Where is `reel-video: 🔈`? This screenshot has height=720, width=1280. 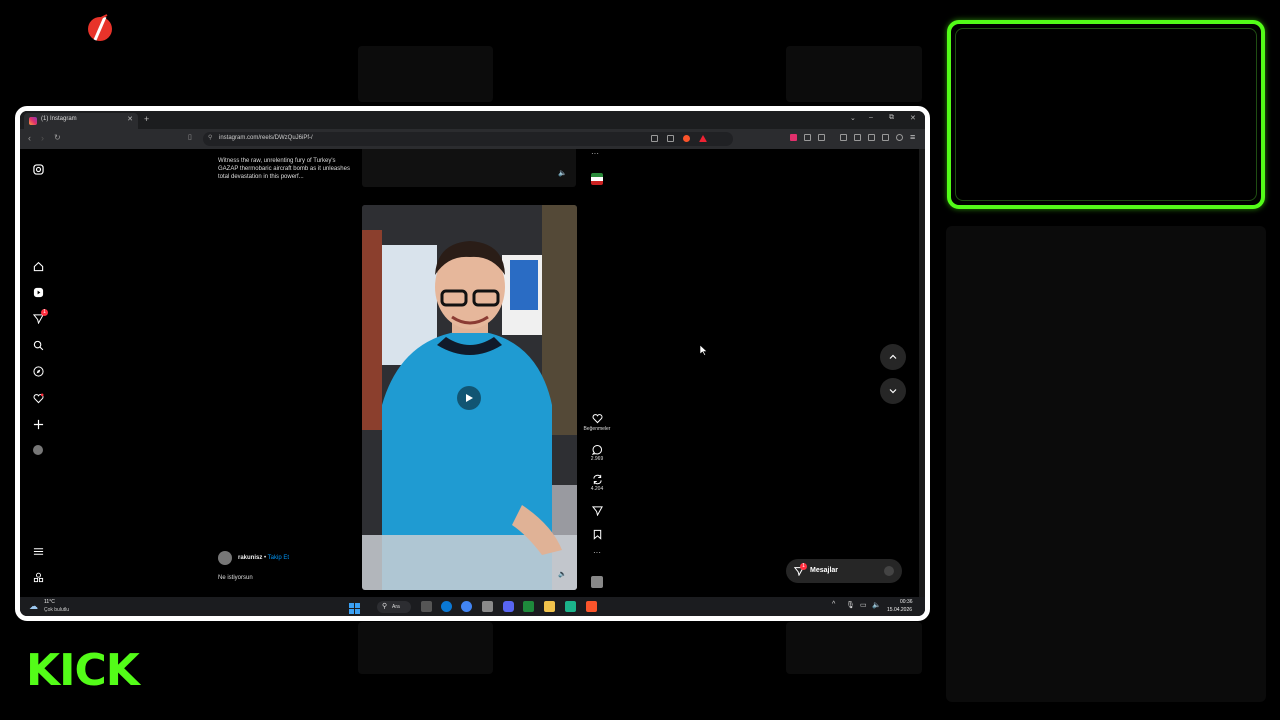 reel-video: 🔈 is located at coordinates (469, 397).